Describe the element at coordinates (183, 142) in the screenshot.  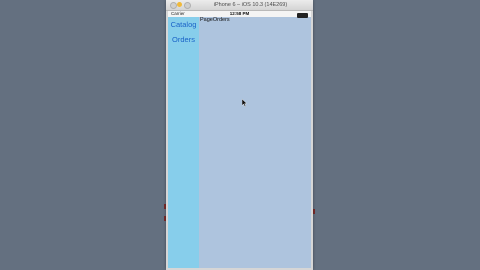
I see `sidebar-nav: Catalog Orders` at that location.